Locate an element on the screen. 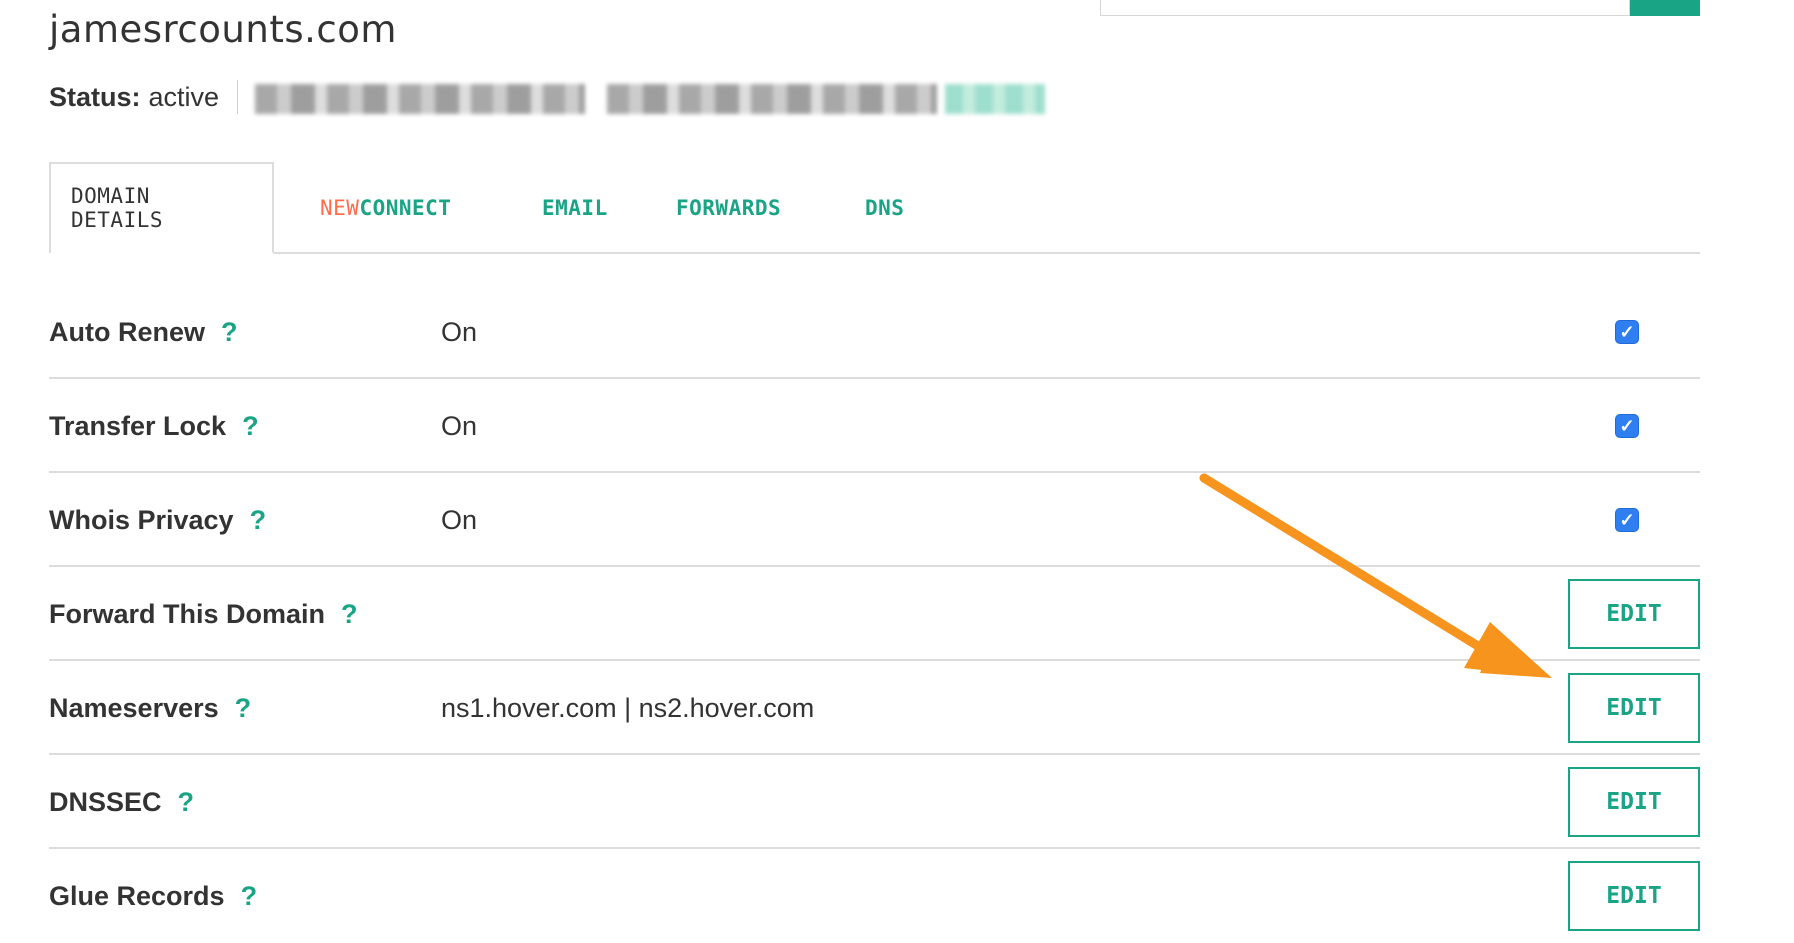  domain-title: jamesrcounts.com is located at coordinates (223, 29).